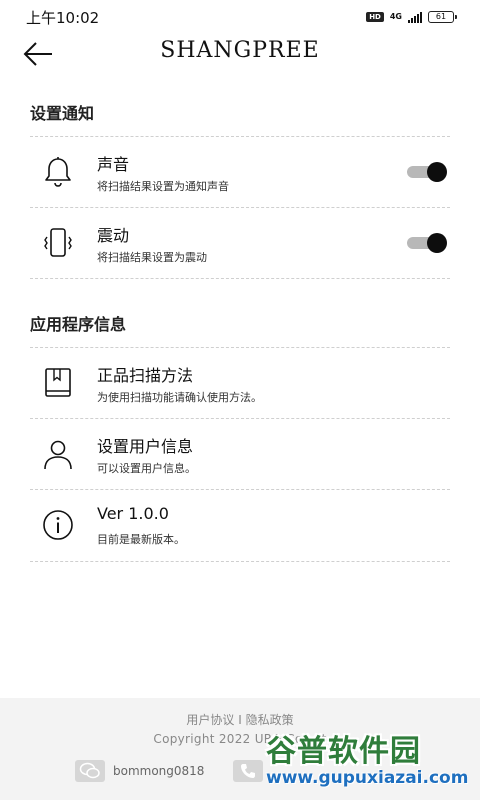 This screenshot has height=800, width=480. Describe the element at coordinates (145, 375) in the screenshot. I see `scan-method-title: 正品扫描方法` at that location.